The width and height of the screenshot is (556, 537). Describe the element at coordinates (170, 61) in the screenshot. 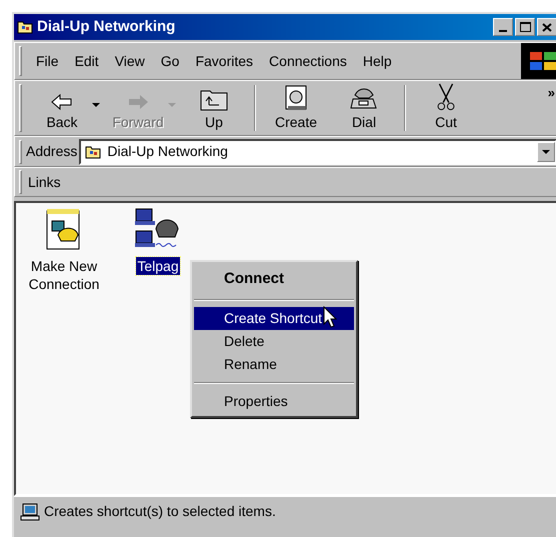

I see `menu-item: Go` at that location.